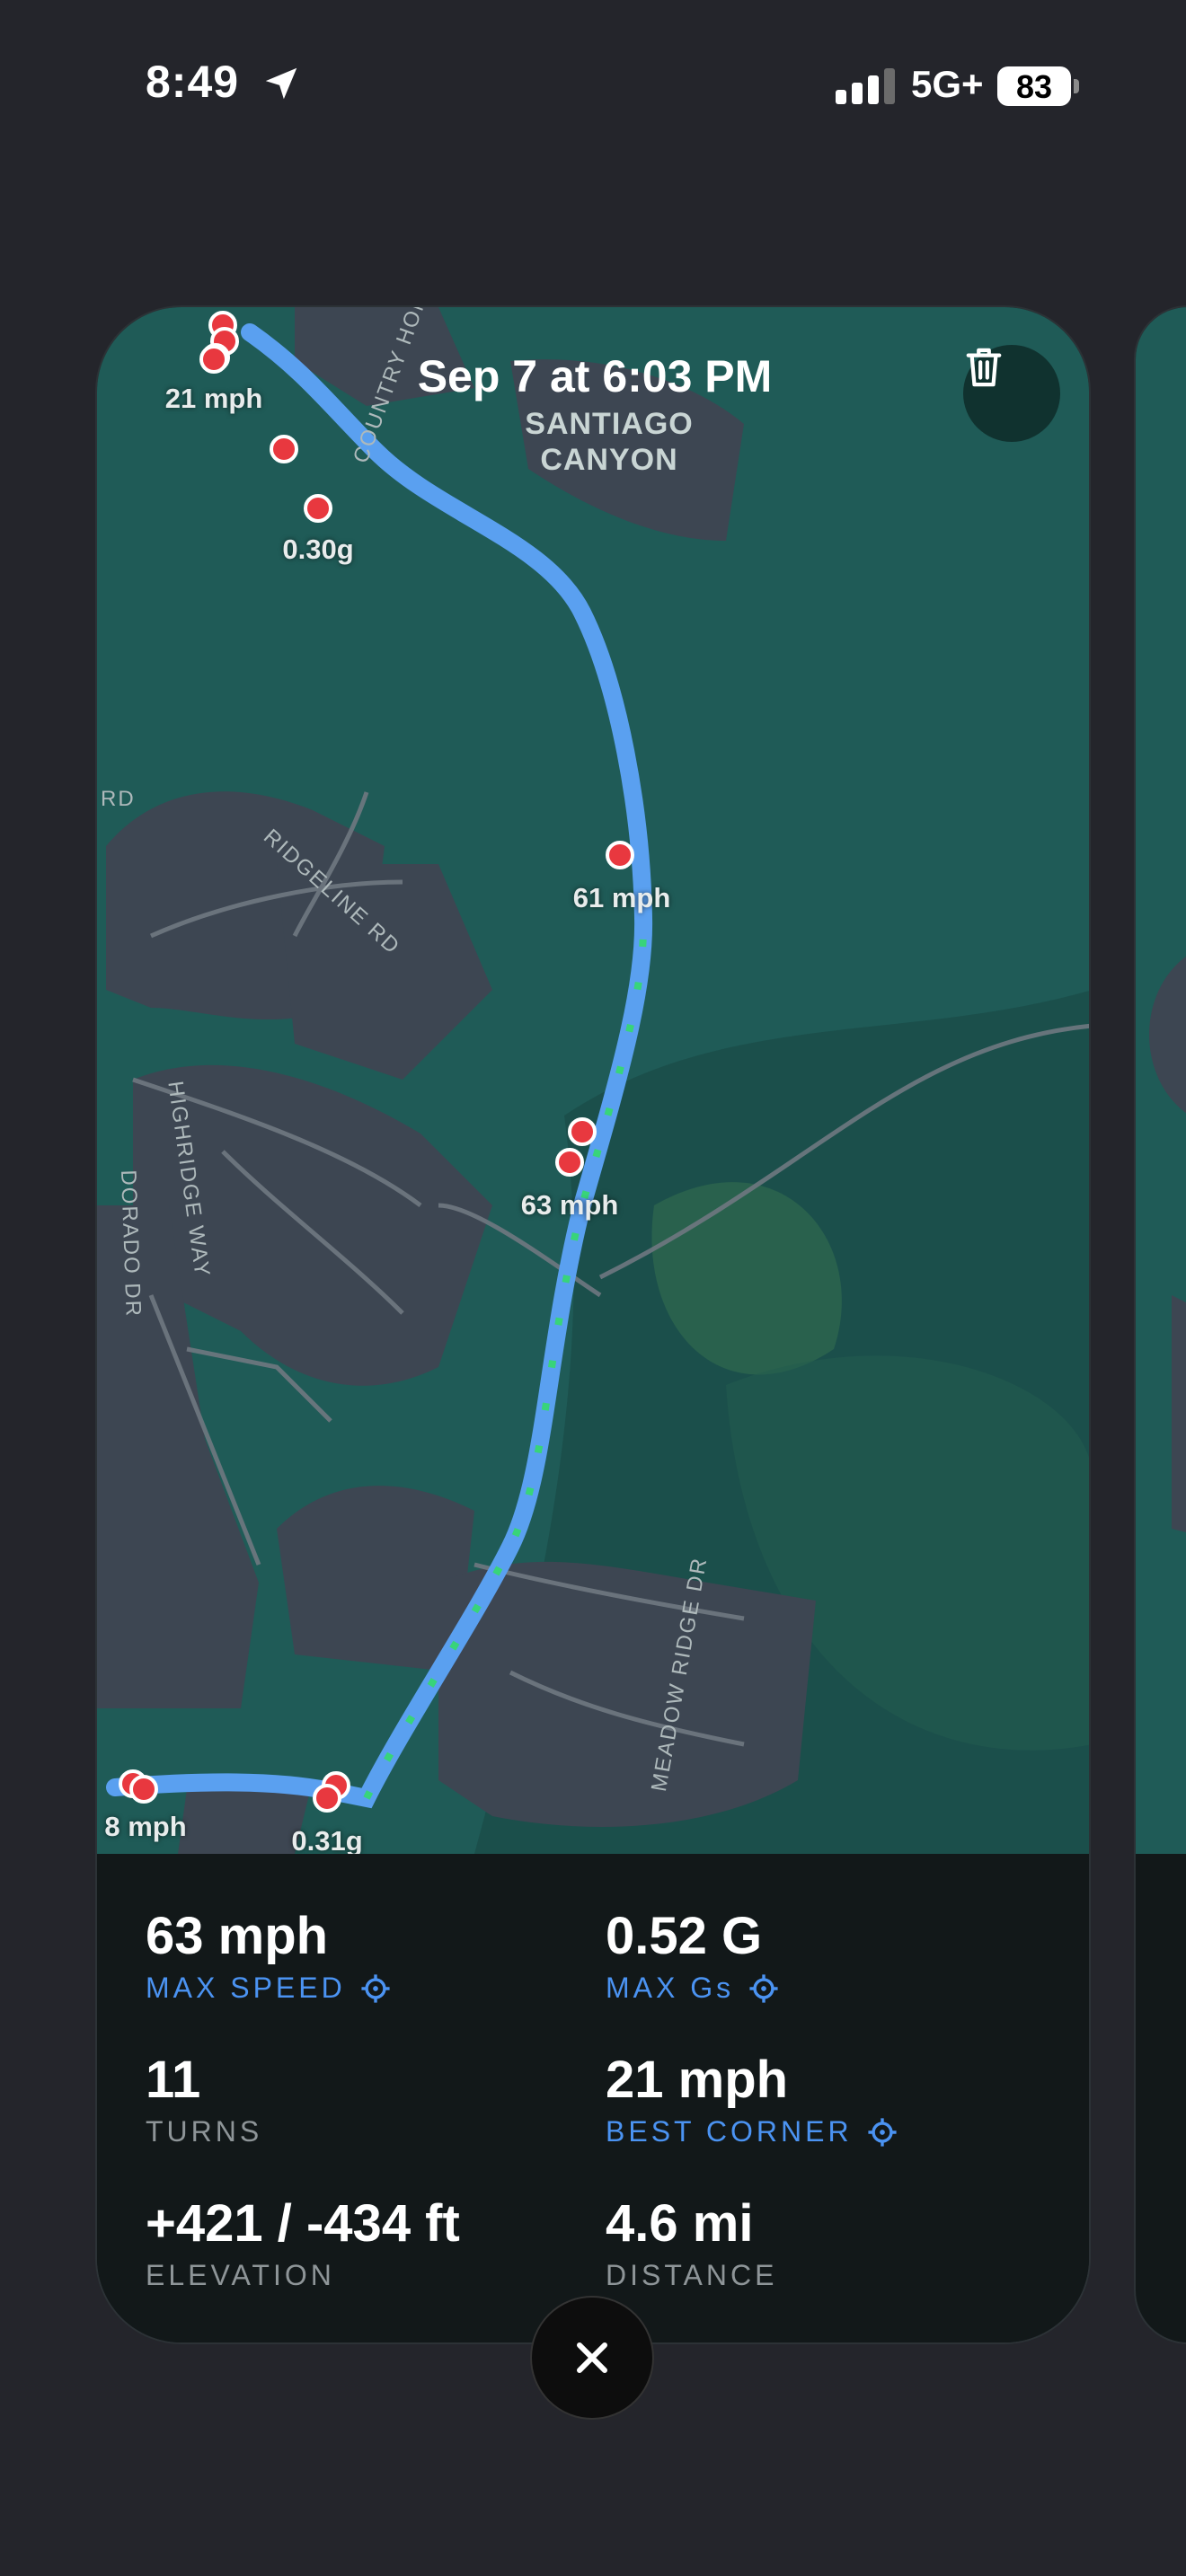  I want to click on network-type: 5G+, so click(947, 84).